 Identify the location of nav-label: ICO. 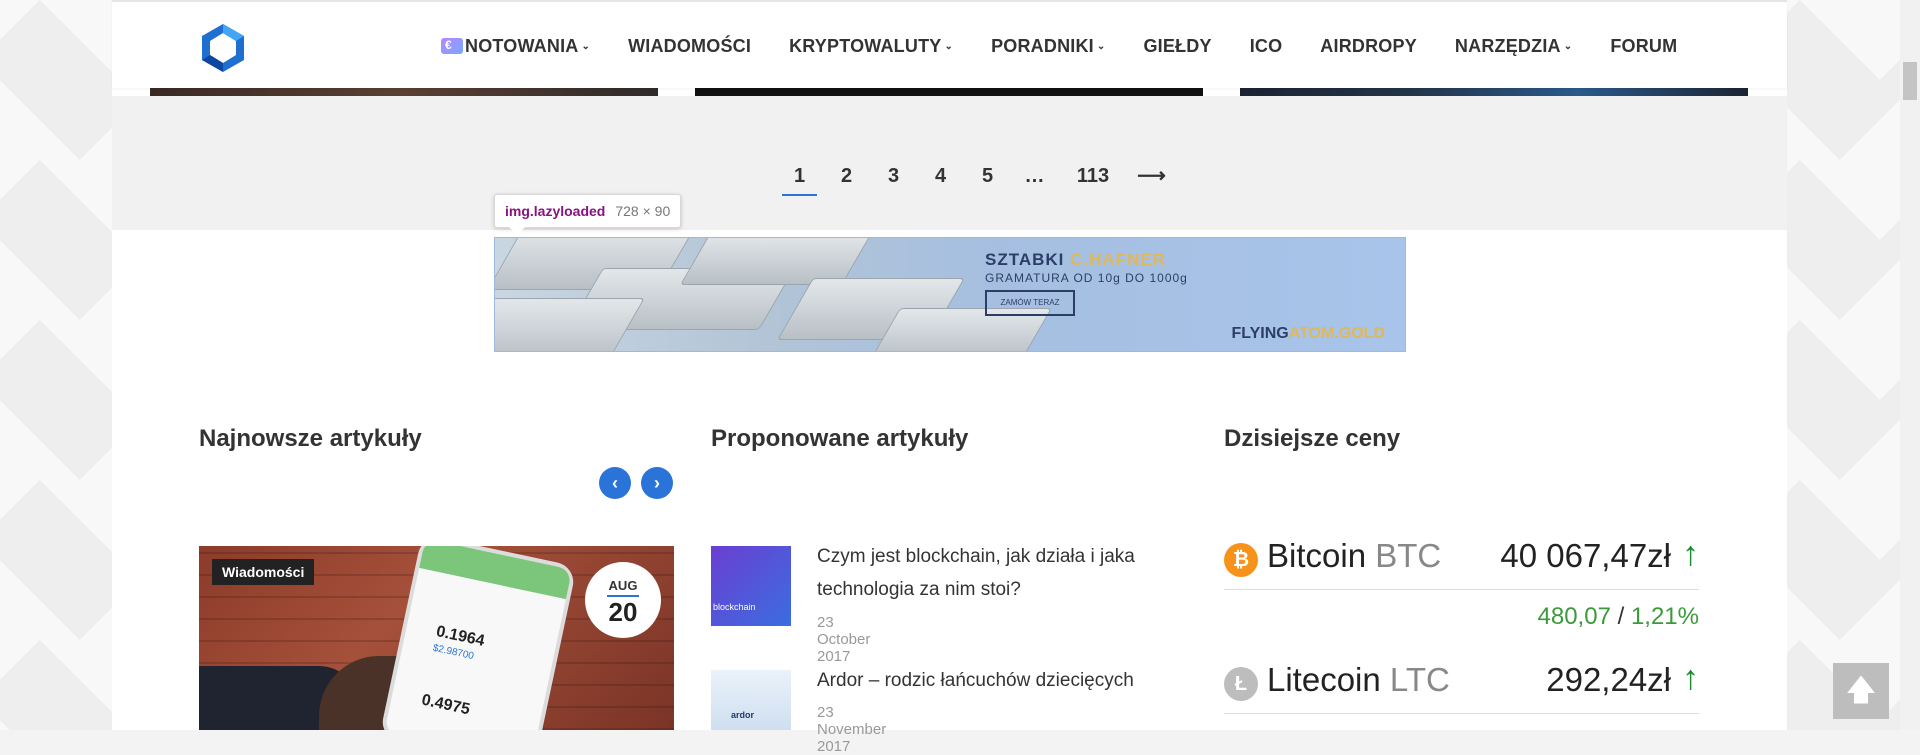
(1266, 45).